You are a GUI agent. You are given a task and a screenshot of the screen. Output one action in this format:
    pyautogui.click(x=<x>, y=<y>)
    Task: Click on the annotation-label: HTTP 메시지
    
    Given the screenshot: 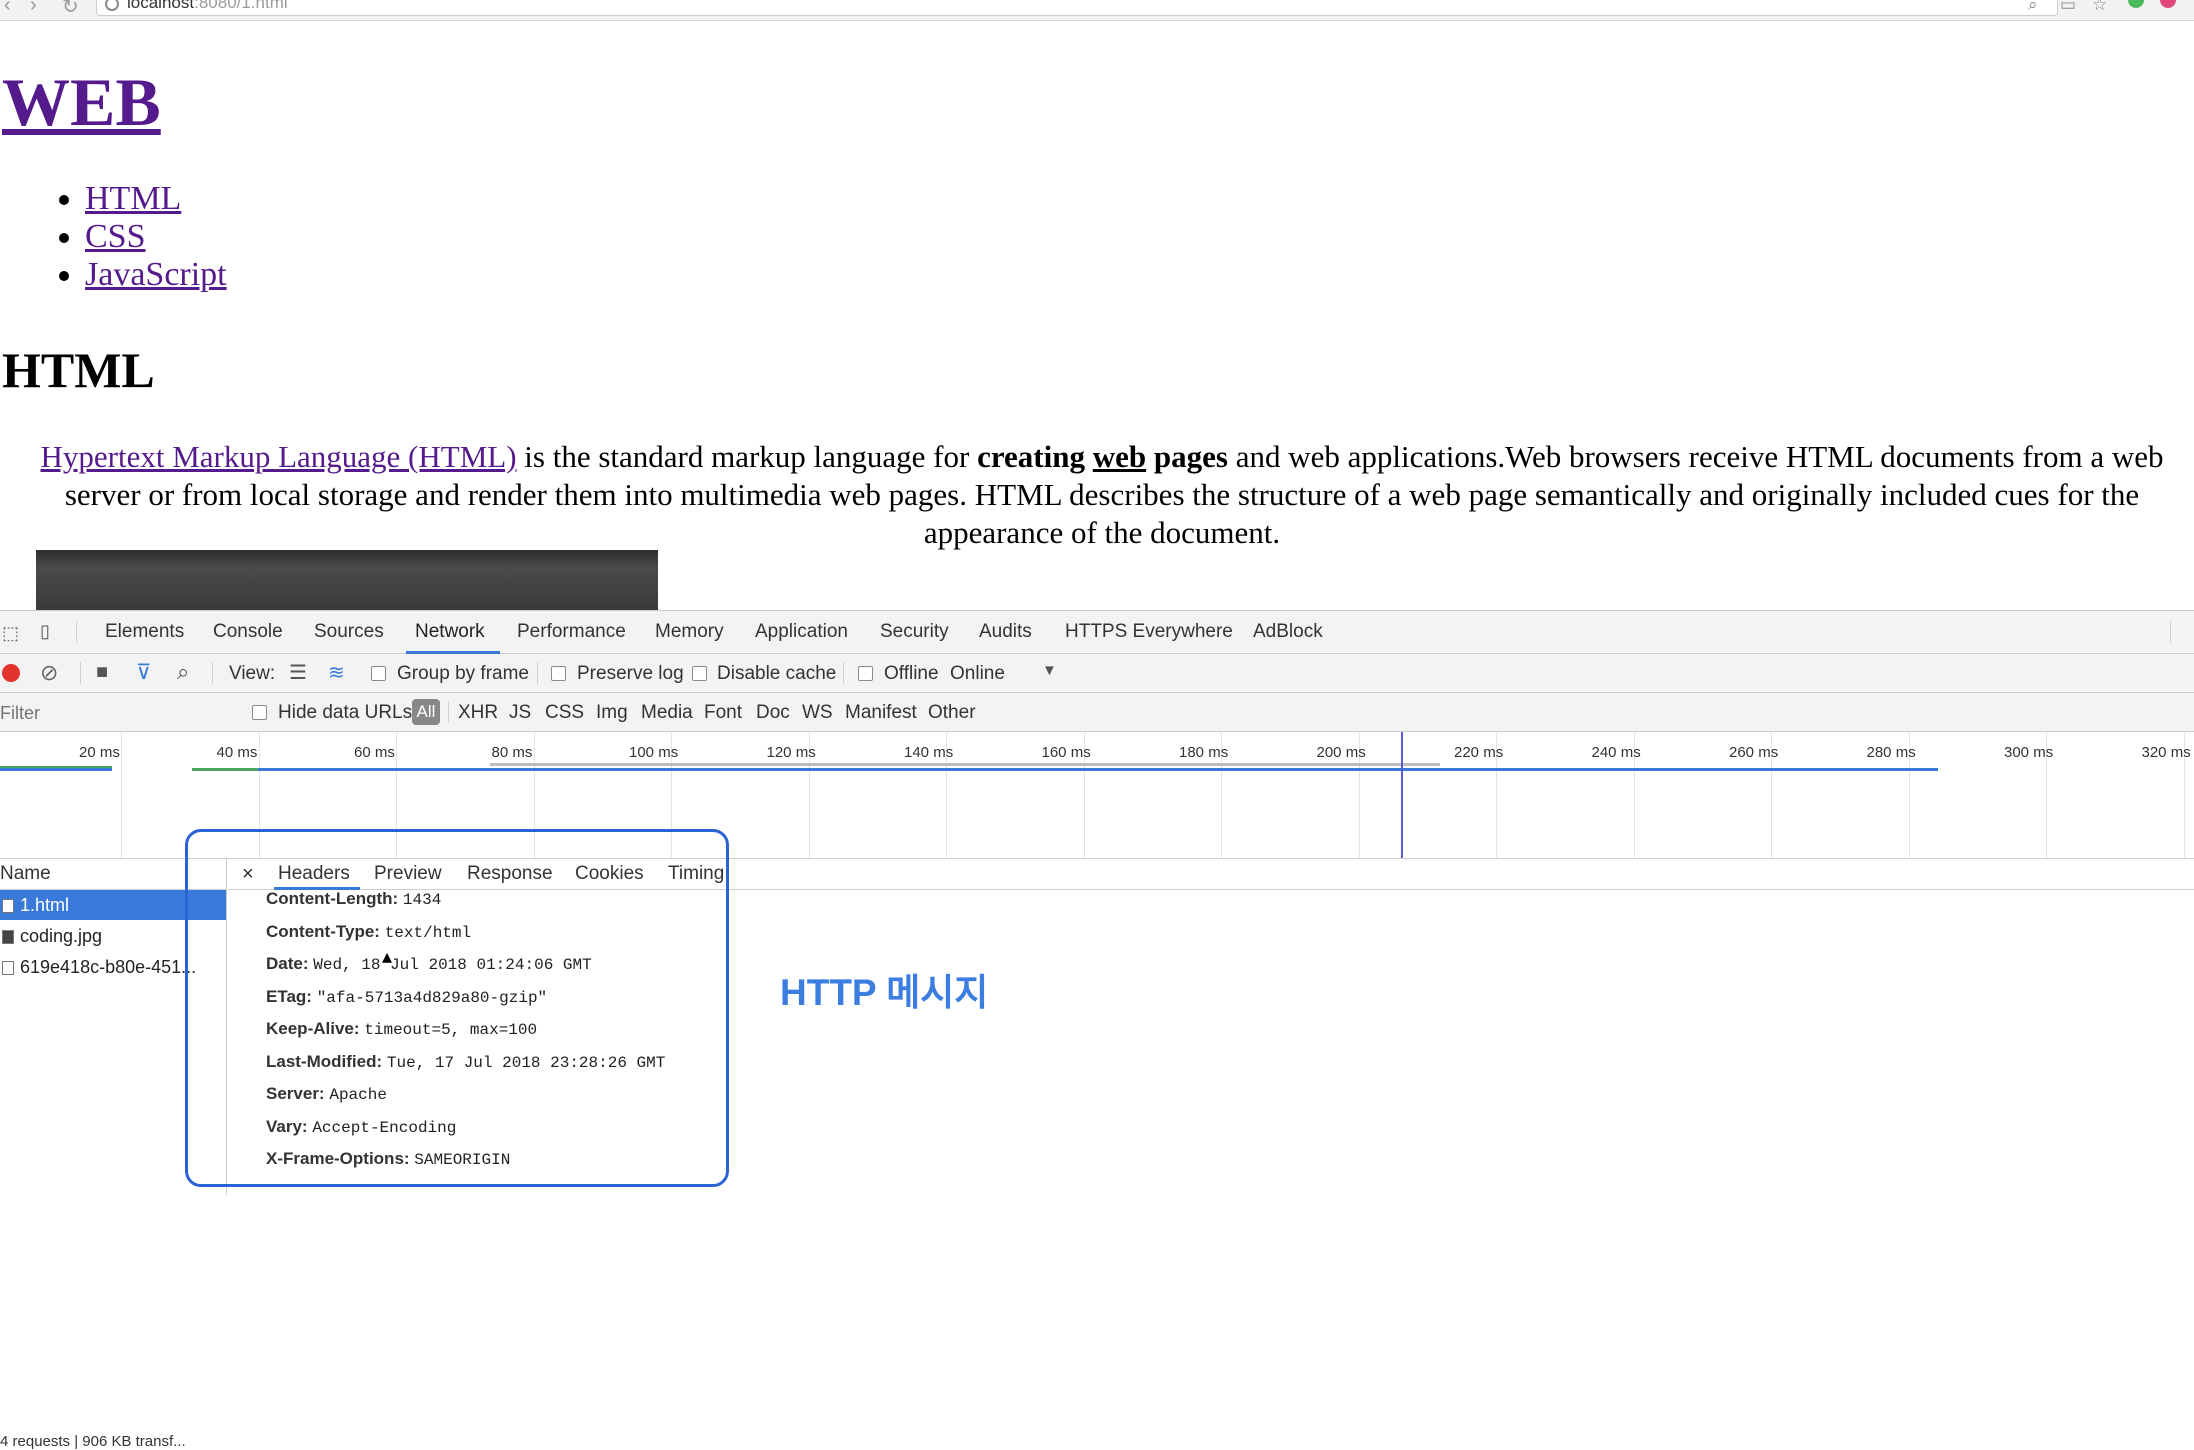 What is the action you would take?
    pyautogui.click(x=884, y=992)
    